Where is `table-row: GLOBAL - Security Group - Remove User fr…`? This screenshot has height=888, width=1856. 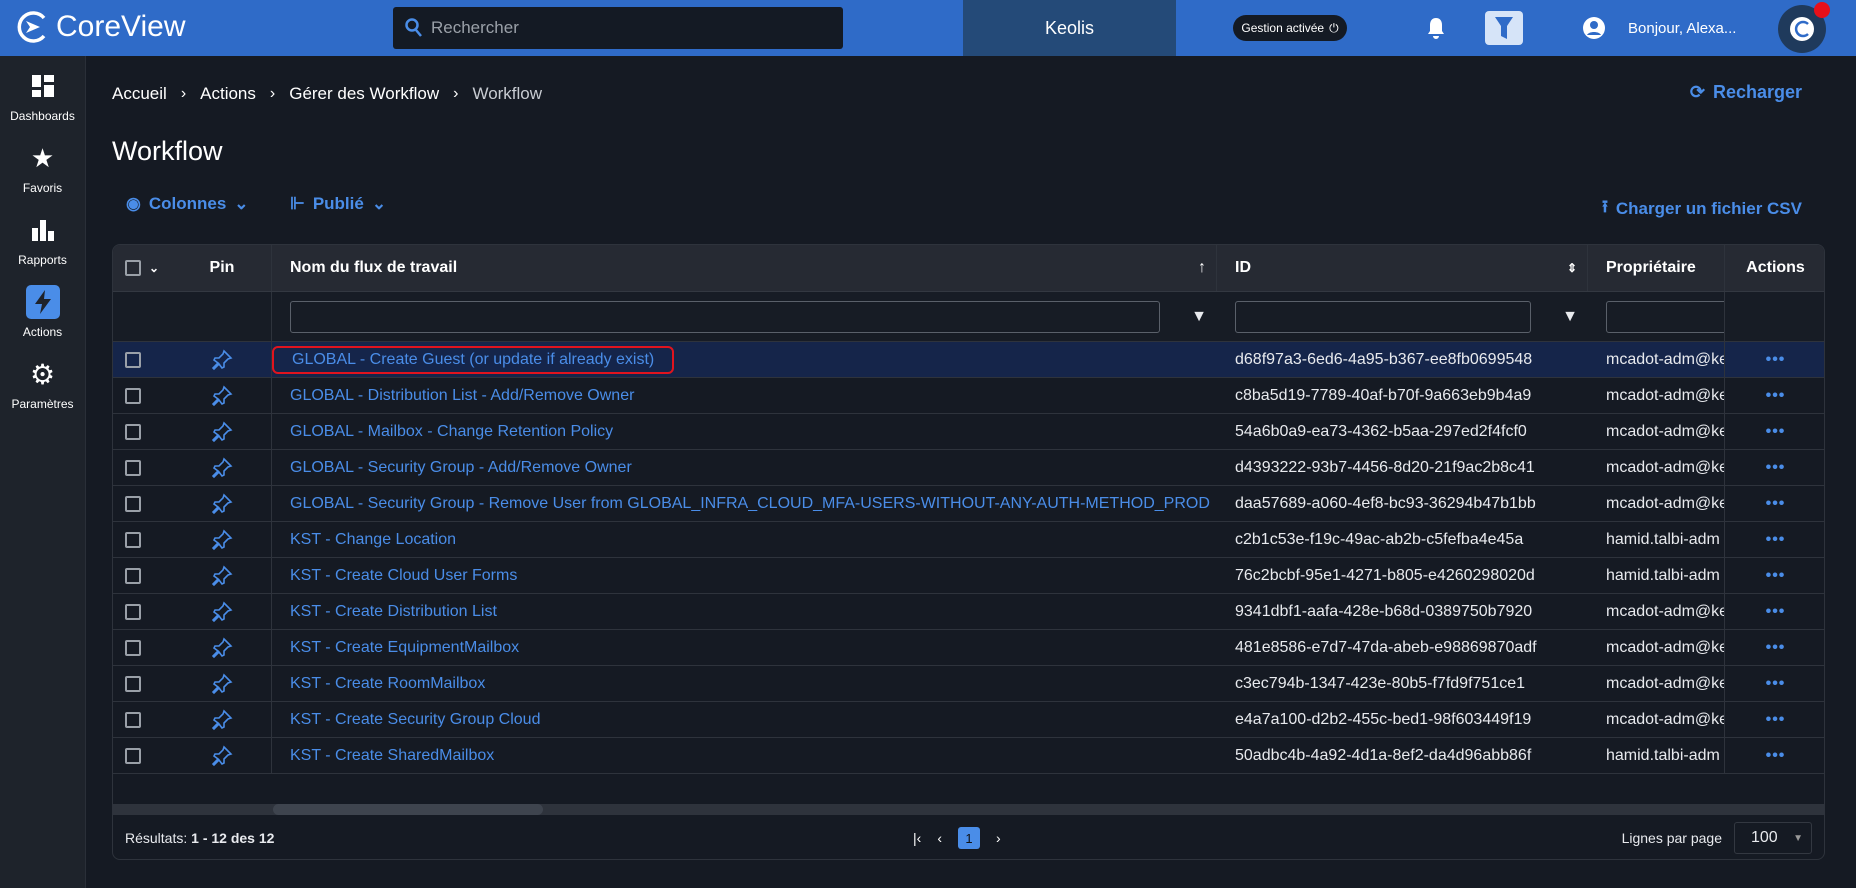
table-row: GLOBAL - Security Group - Remove User fr… is located at coordinates (968, 504).